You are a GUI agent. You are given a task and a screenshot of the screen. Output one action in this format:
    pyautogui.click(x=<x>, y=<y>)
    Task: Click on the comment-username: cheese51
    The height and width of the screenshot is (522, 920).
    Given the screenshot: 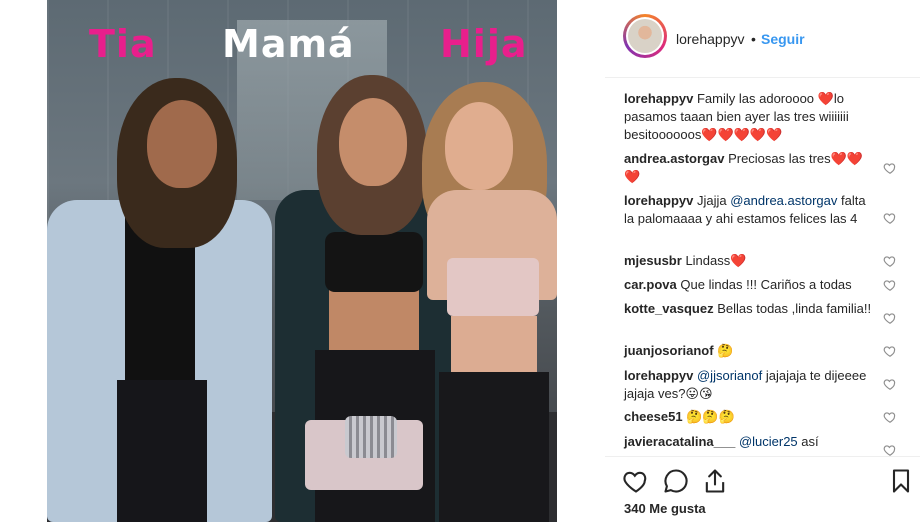 What is the action you would take?
    pyautogui.click(x=653, y=416)
    